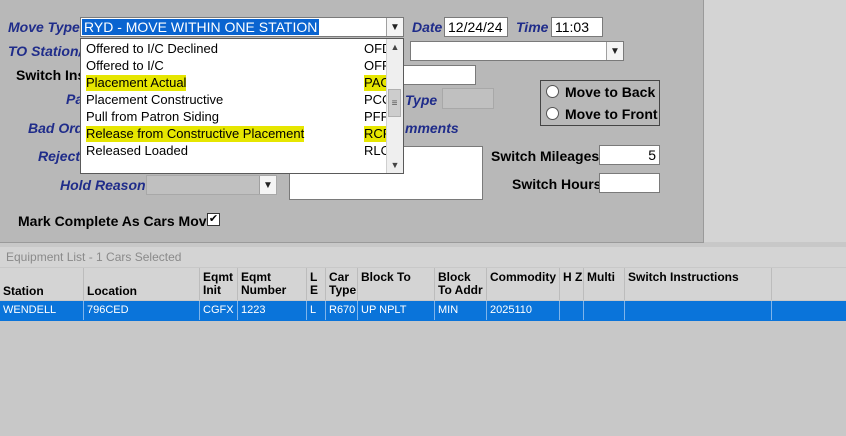  Describe the element at coordinates (610, 92) in the screenshot. I see `move-to-back-label: Move to Back` at that location.